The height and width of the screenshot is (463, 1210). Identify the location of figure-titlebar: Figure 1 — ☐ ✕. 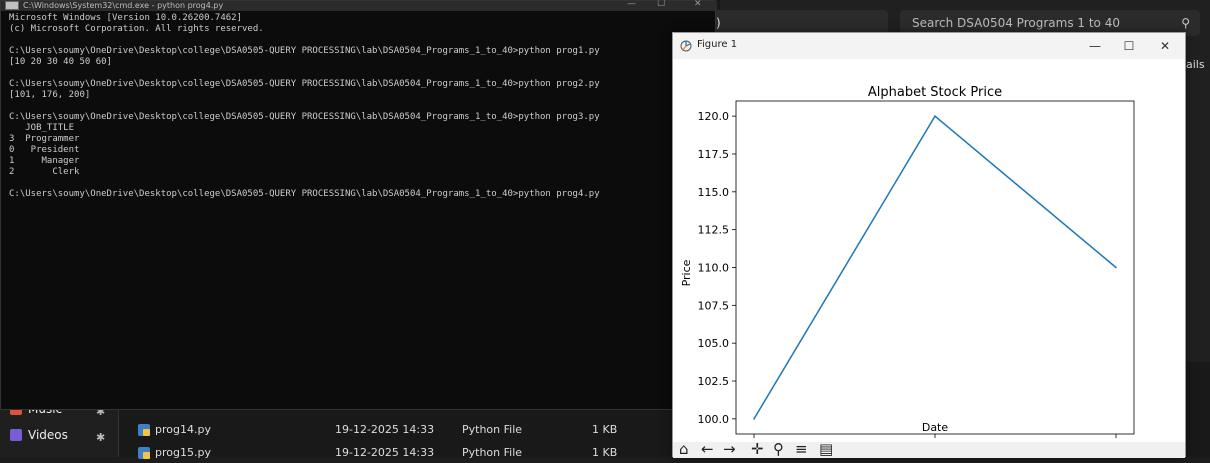
(929, 46).